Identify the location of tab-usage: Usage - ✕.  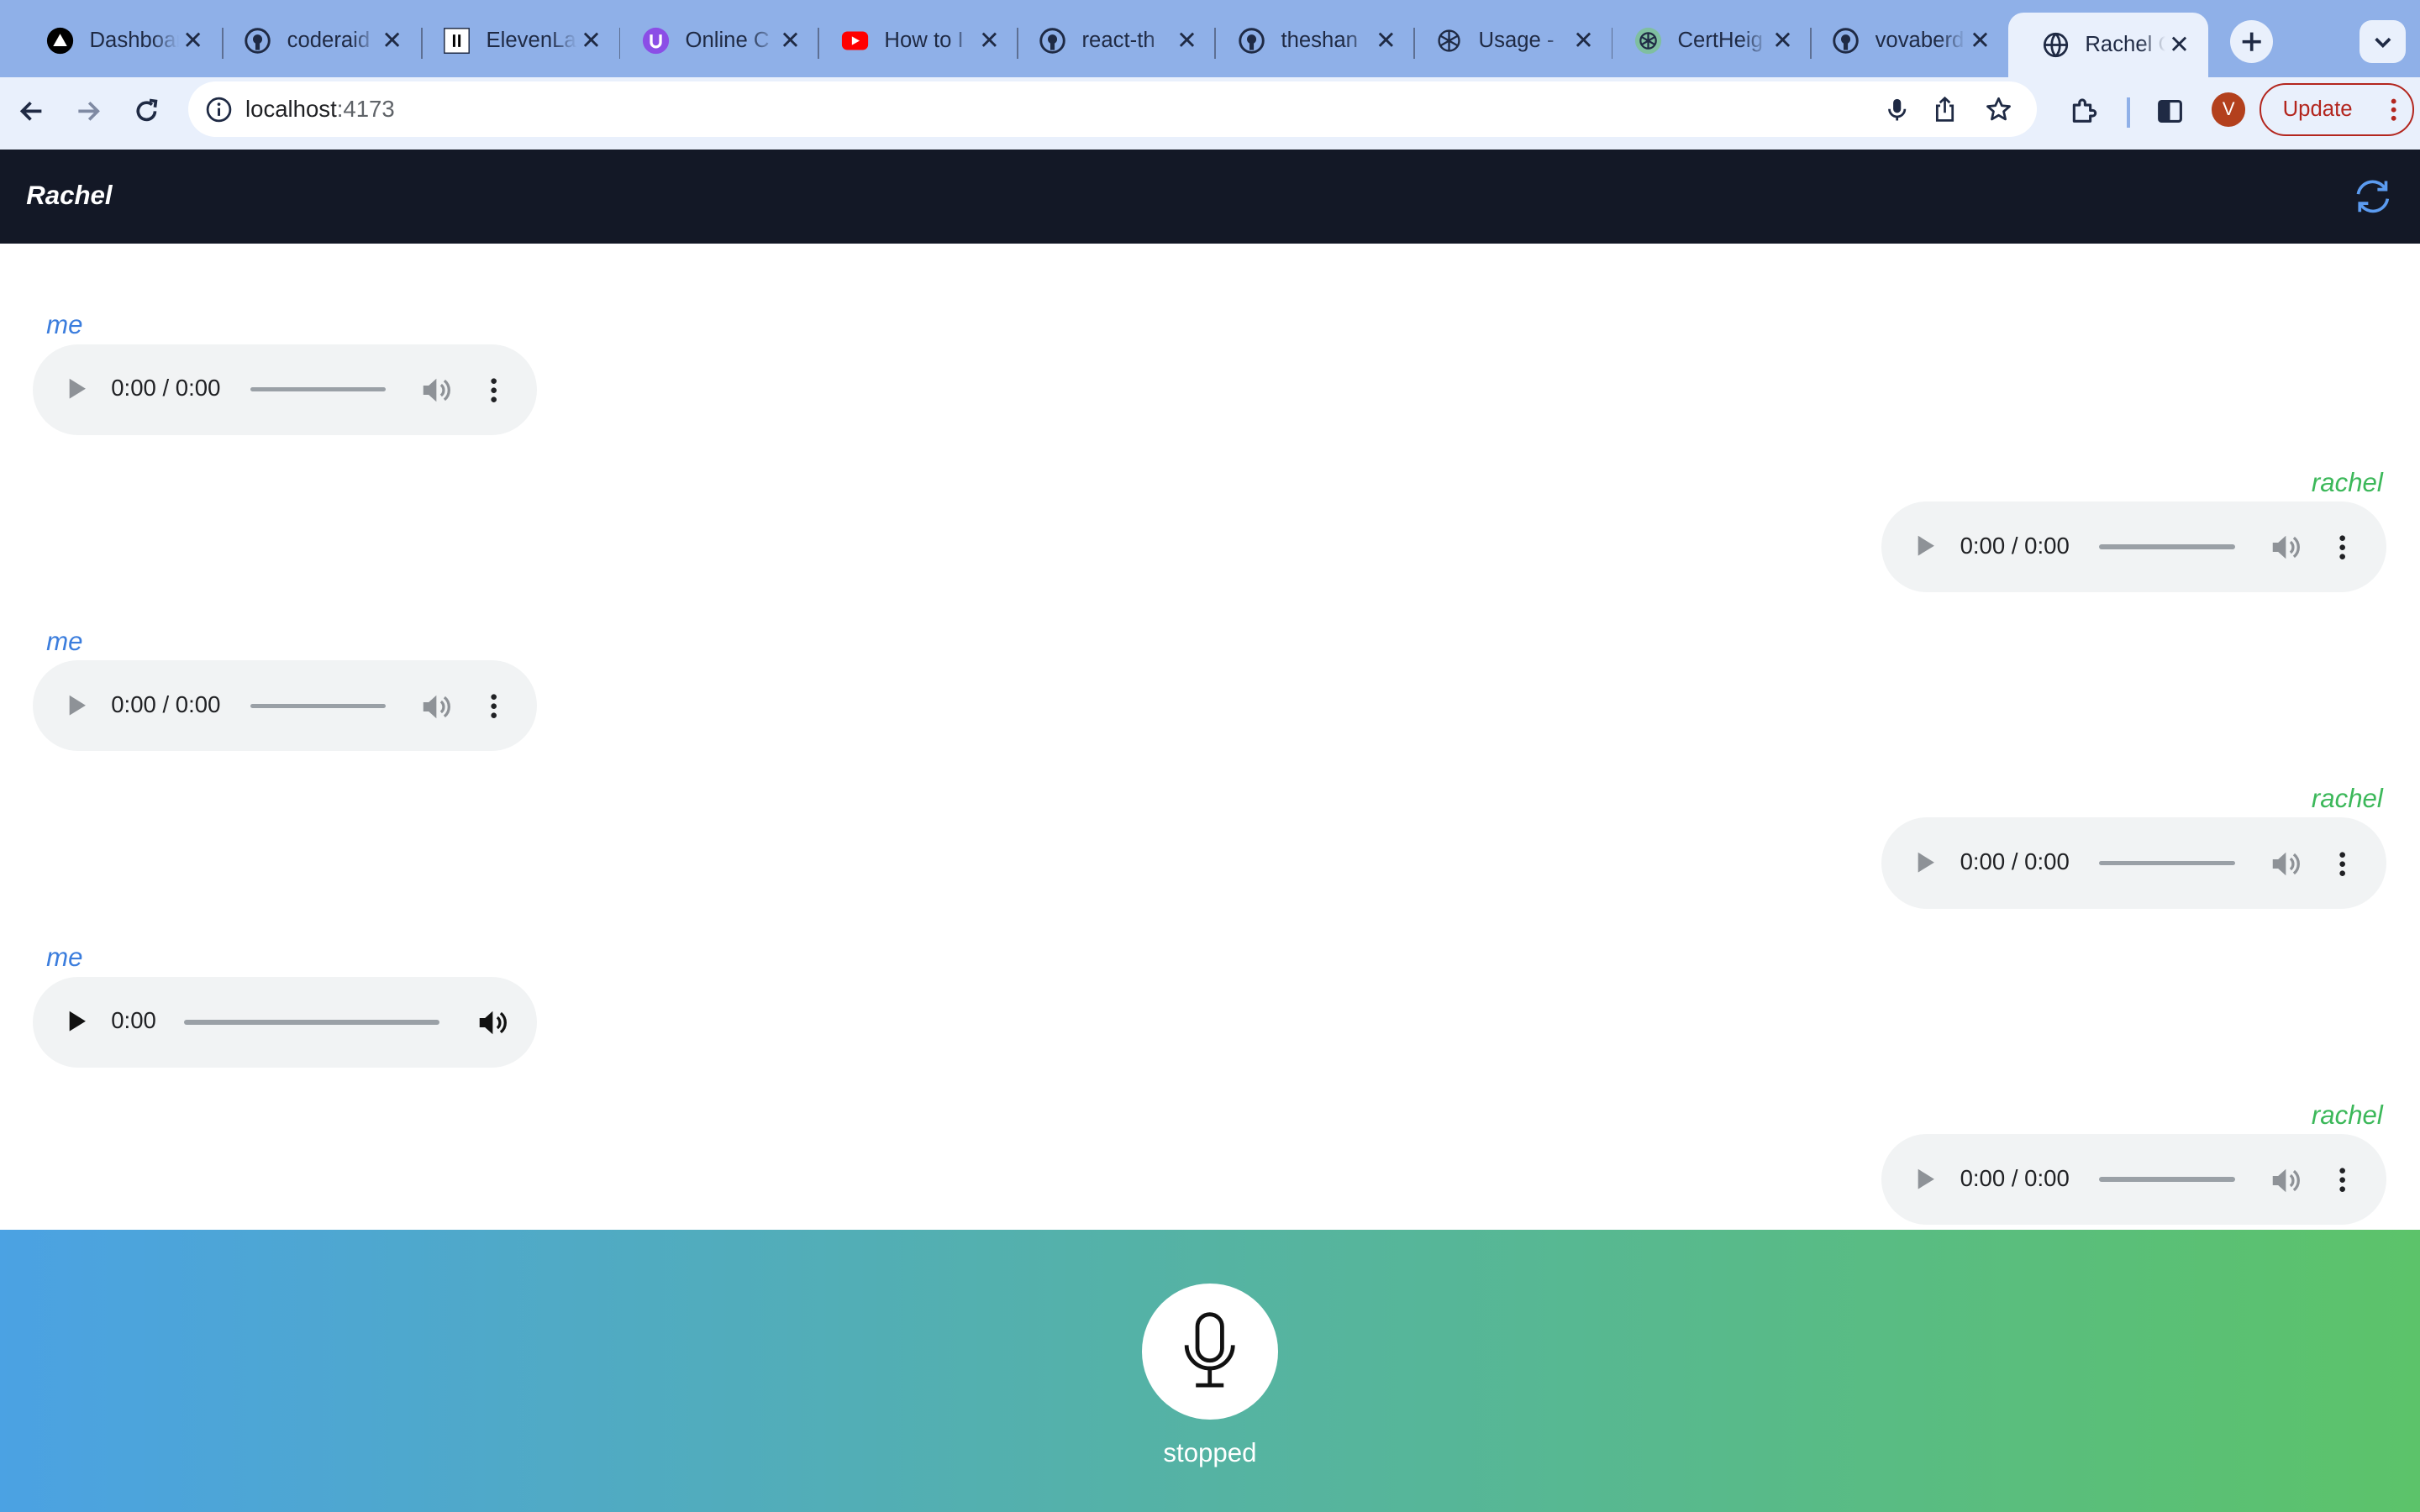
(1507, 41).